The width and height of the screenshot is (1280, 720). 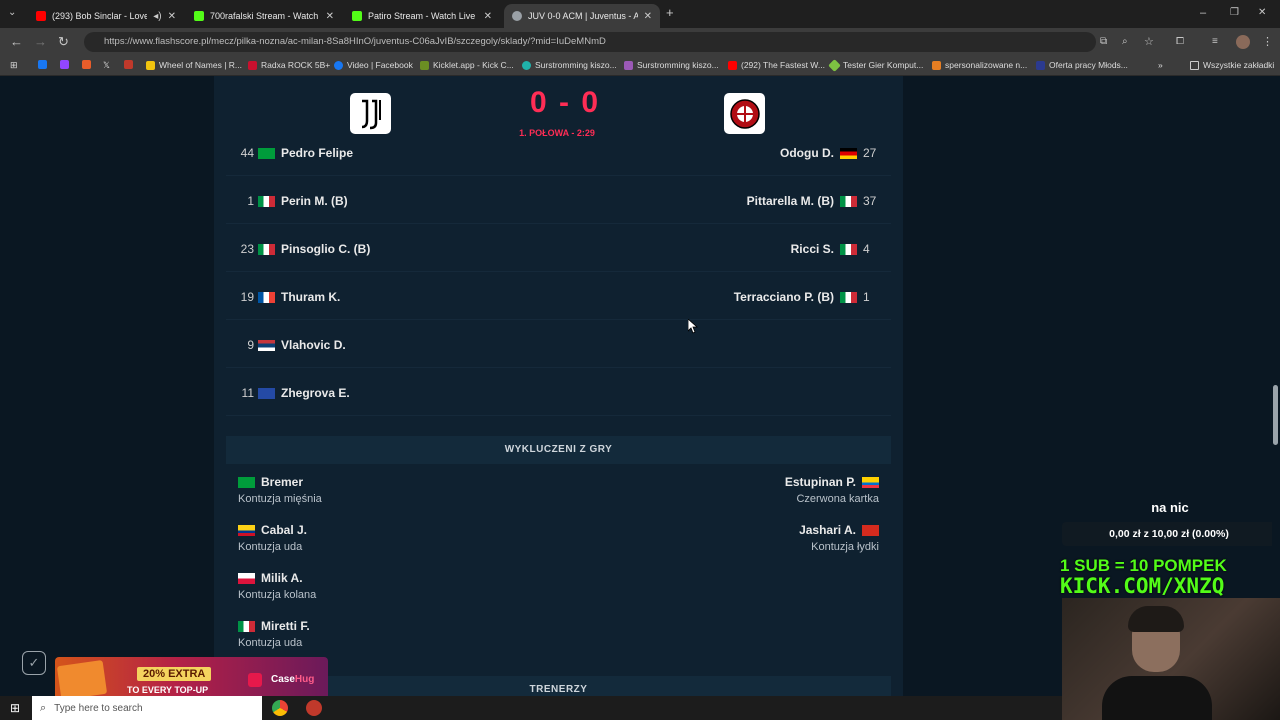 I want to click on more-bookmarks-icon: », so click(x=1160, y=65).